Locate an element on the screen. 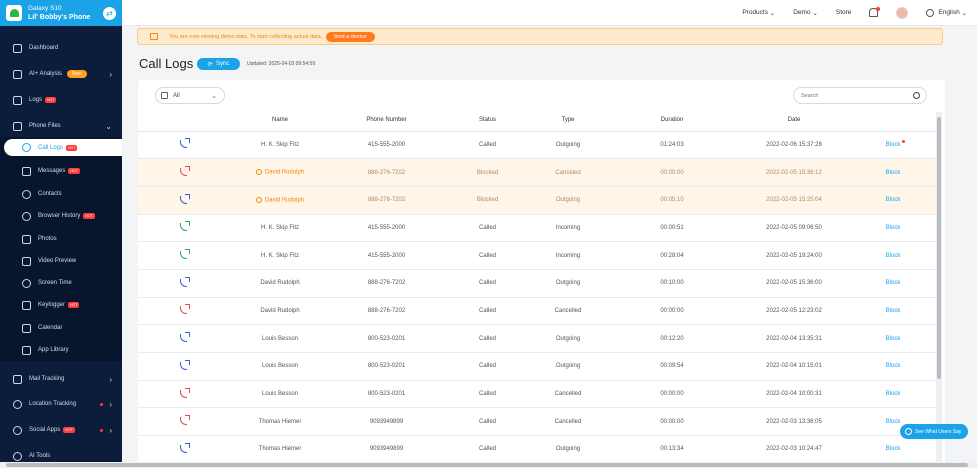 This screenshot has height=468, width=977. block-label: Block is located at coordinates (893, 421).